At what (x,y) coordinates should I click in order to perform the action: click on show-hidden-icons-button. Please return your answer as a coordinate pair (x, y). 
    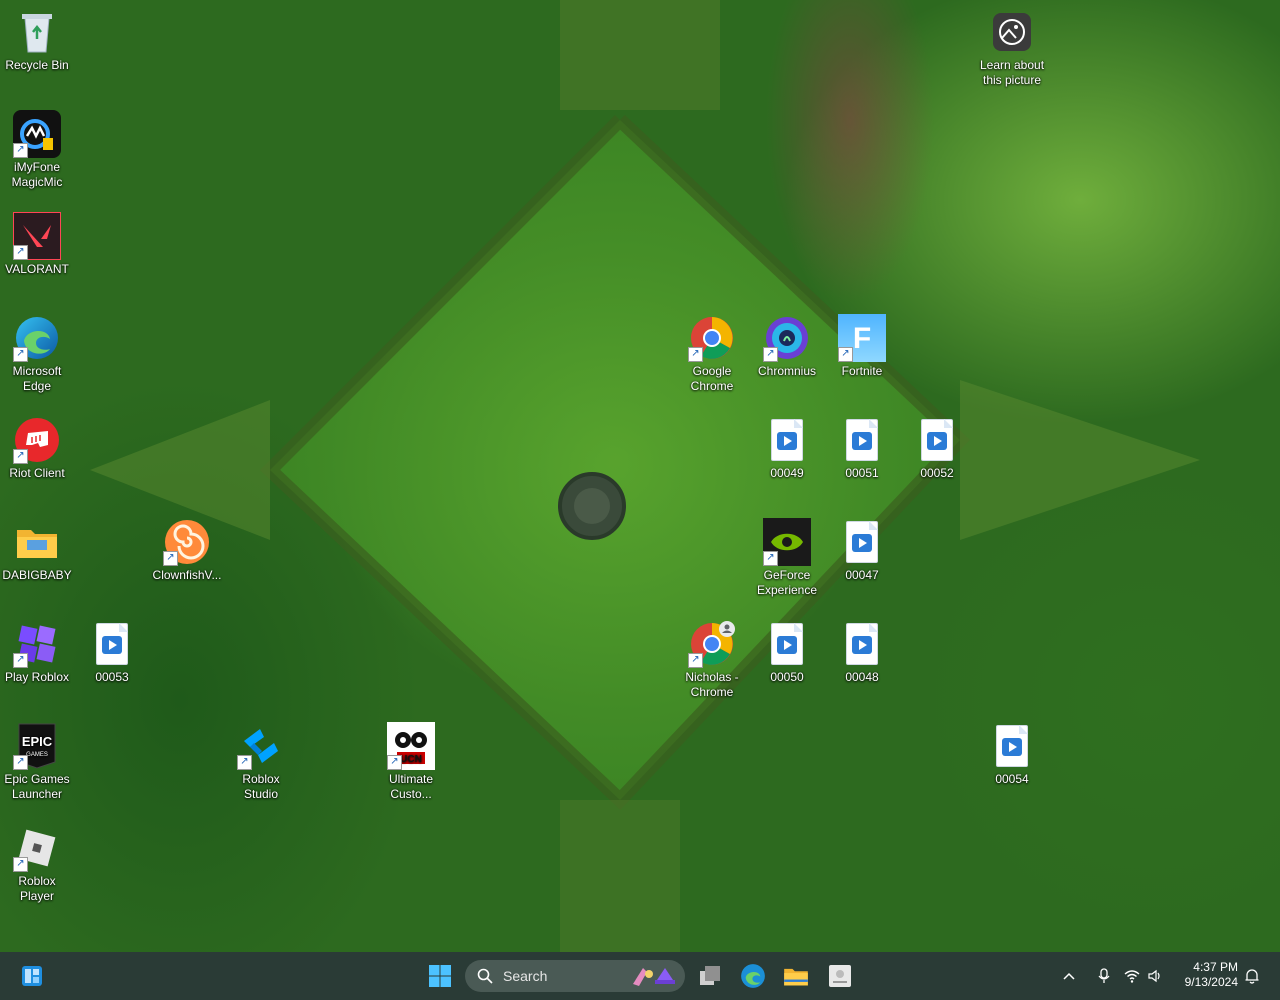
    Looking at the image, I should click on (1069, 976).